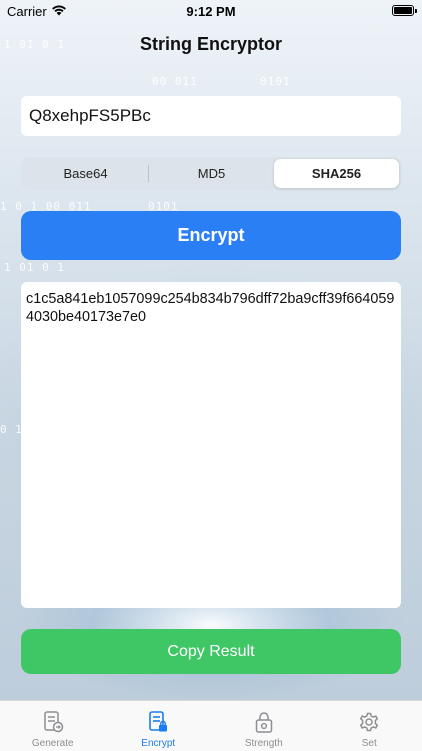 This screenshot has height=751, width=422. I want to click on gear-icon, so click(369, 722).